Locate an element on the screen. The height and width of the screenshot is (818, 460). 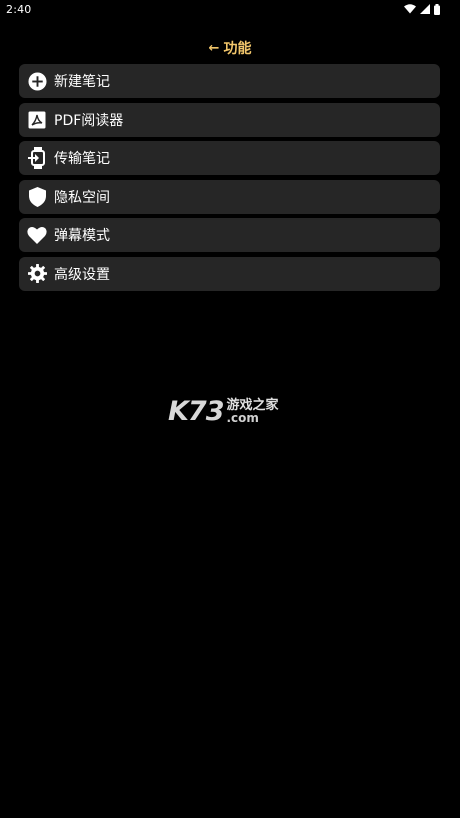
menu-item-transfer-notes: 传输笔记 is located at coordinates (229, 158).